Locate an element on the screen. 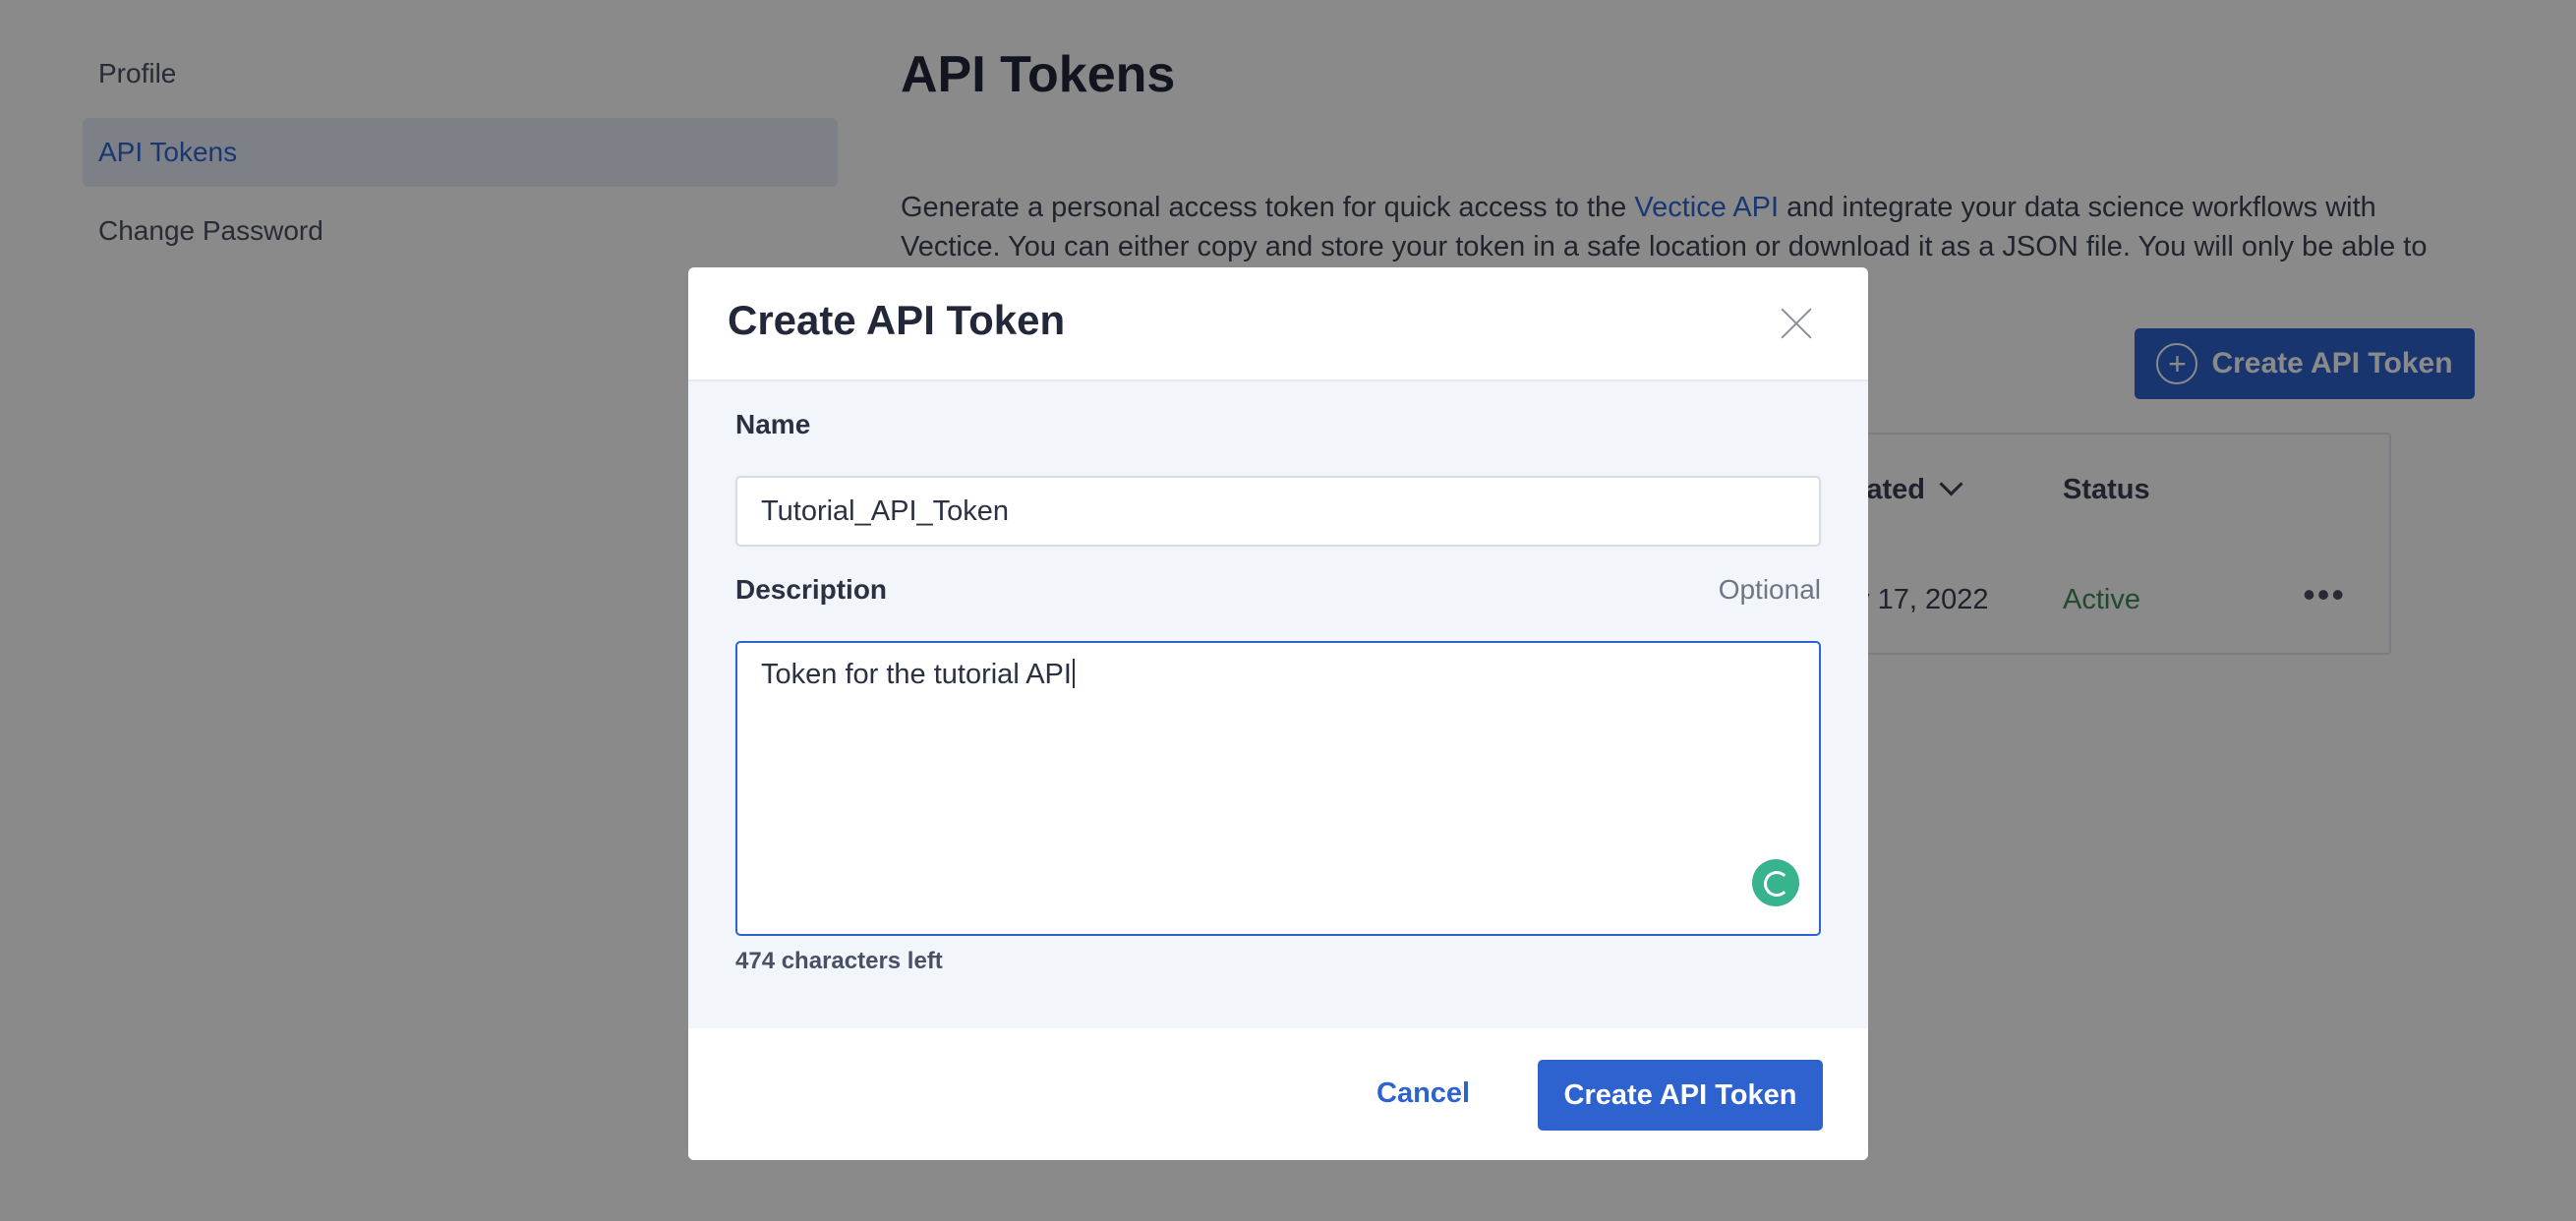 Image resolution: width=2576 pixels, height=1221 pixels. name-input: Tutorial_API_Token is located at coordinates (1278, 511).